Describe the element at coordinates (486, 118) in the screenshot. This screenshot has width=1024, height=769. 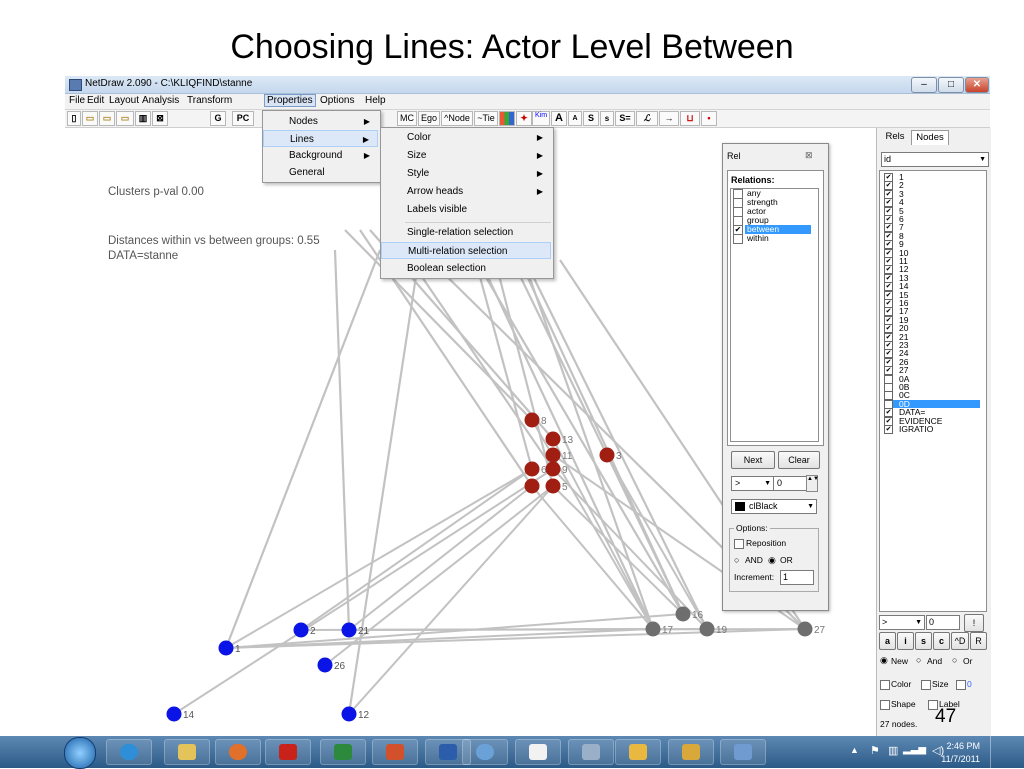
I see `toolbar-tie-button: ~Tie` at that location.